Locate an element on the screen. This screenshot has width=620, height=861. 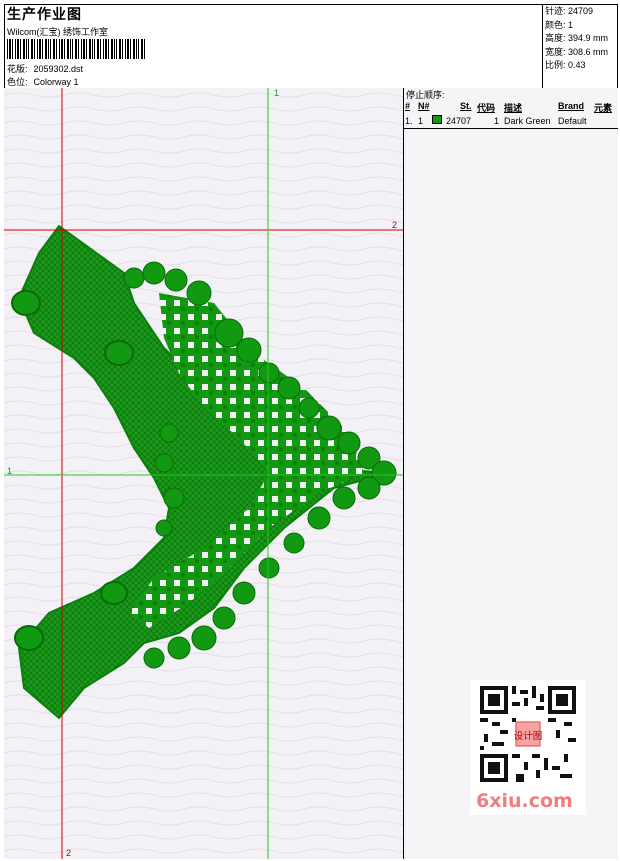
colorway-value: Colorway 1 is located at coordinates (56, 82).